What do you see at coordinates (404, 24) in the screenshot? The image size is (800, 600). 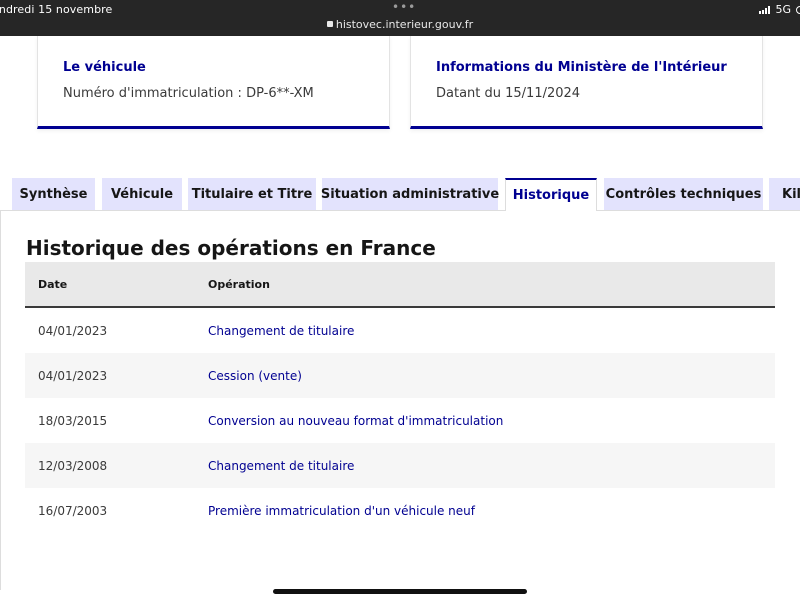 I see `url-text: histovec.interieur.gouv.fr` at bounding box center [404, 24].